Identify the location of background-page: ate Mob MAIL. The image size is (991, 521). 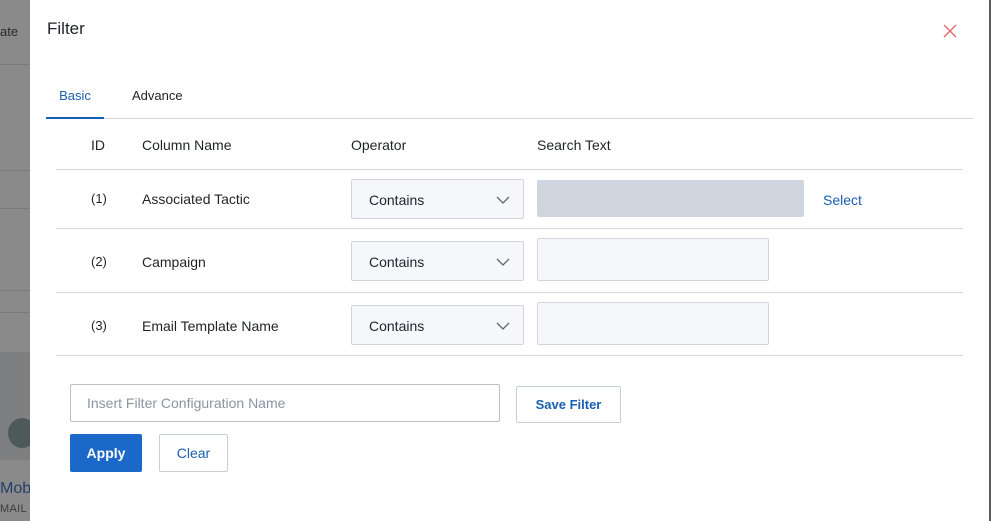
(15, 260).